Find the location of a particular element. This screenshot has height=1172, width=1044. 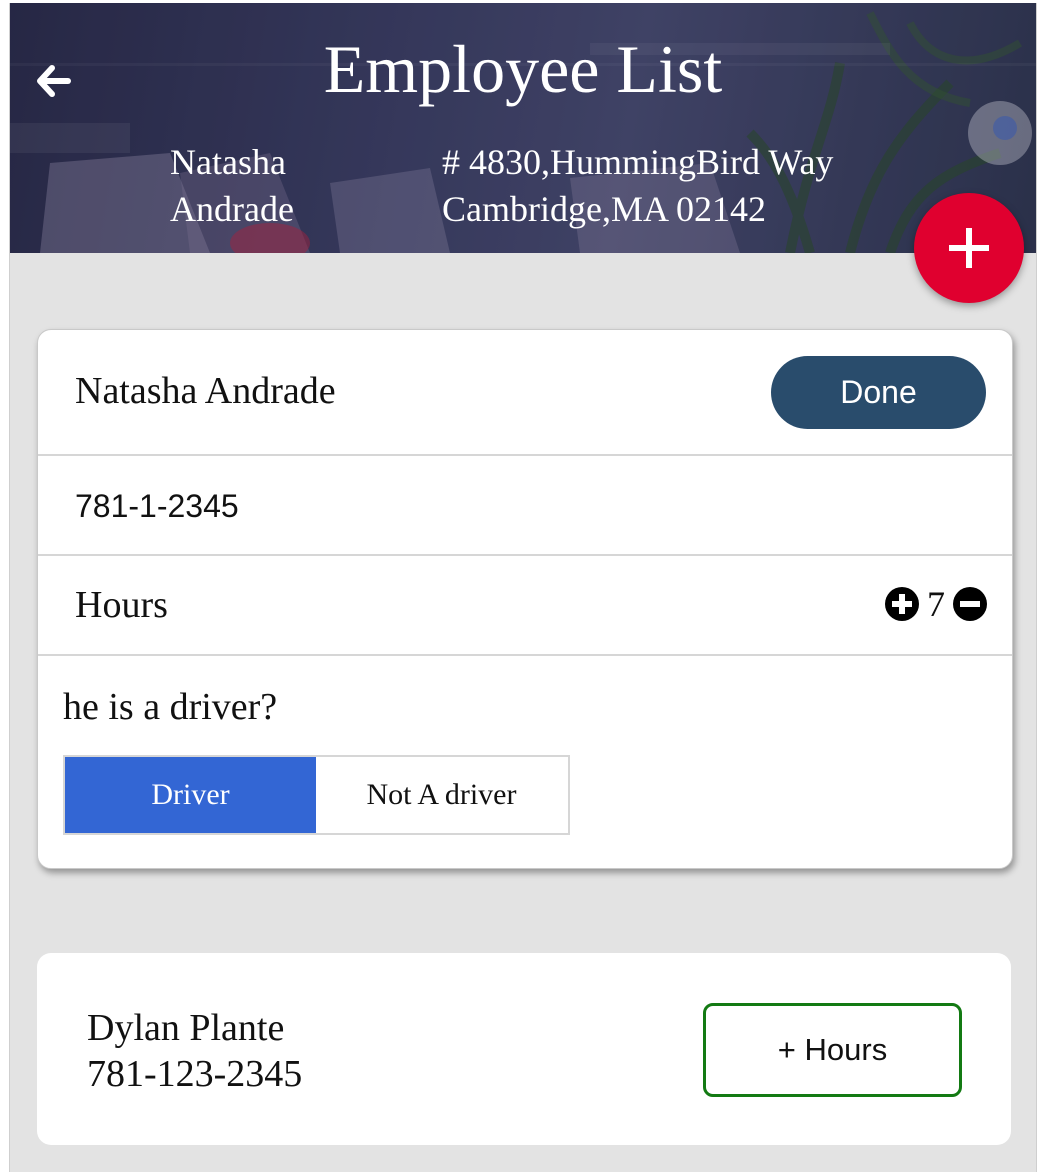

hours-row: Hours 7 is located at coordinates (525, 606).